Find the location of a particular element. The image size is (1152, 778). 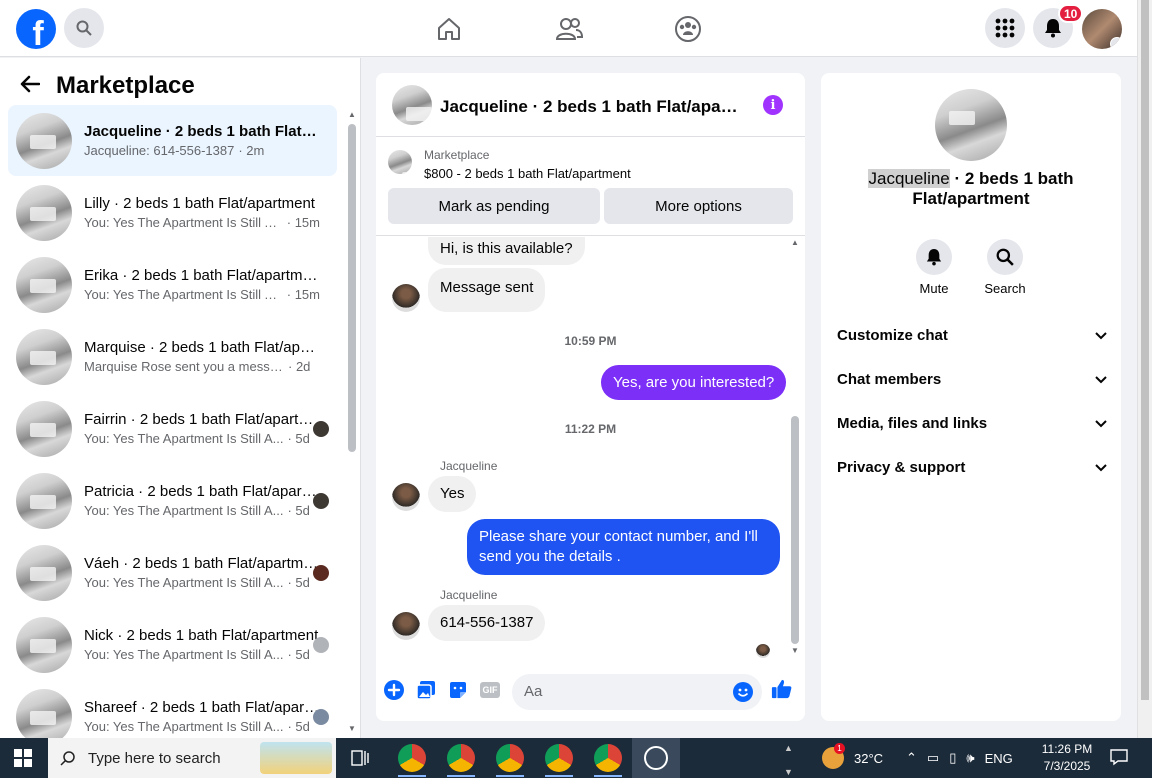

friends-tab is located at coordinates (569, 29).